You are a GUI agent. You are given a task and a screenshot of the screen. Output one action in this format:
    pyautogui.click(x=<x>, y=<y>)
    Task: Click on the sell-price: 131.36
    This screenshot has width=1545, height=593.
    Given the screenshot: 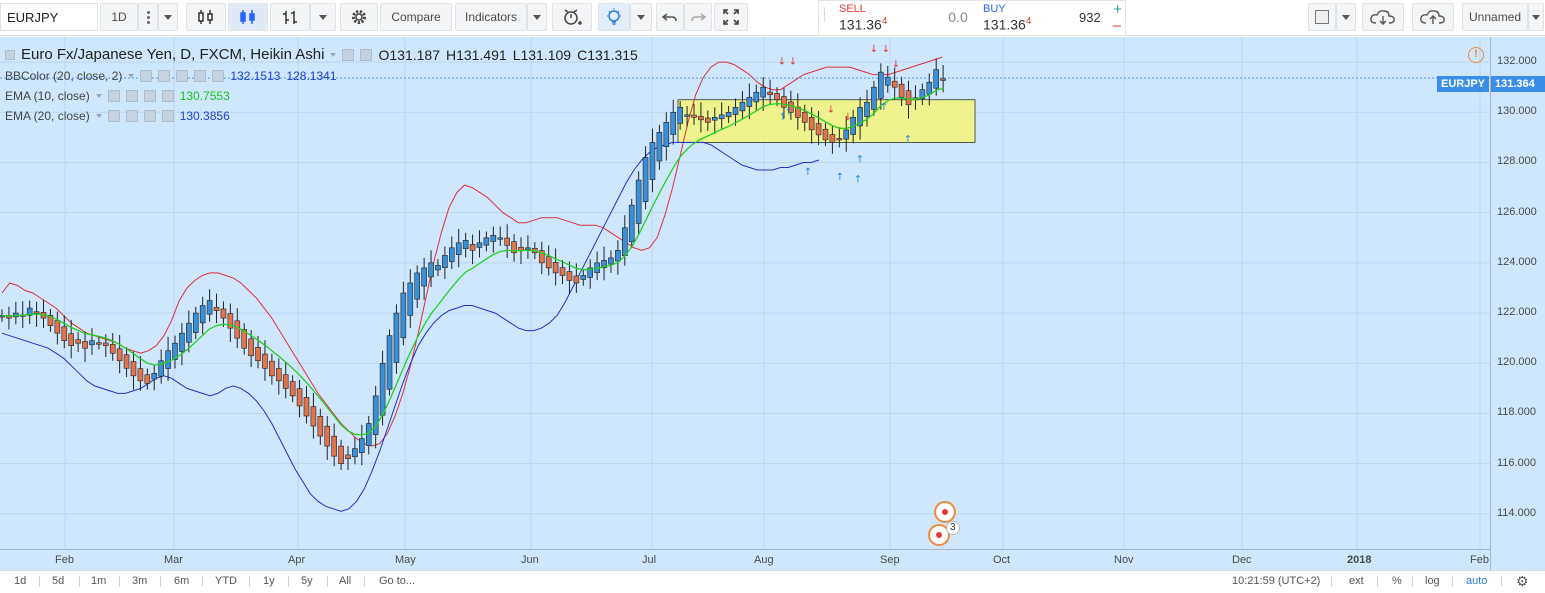 What is the action you would take?
    pyautogui.click(x=860, y=24)
    